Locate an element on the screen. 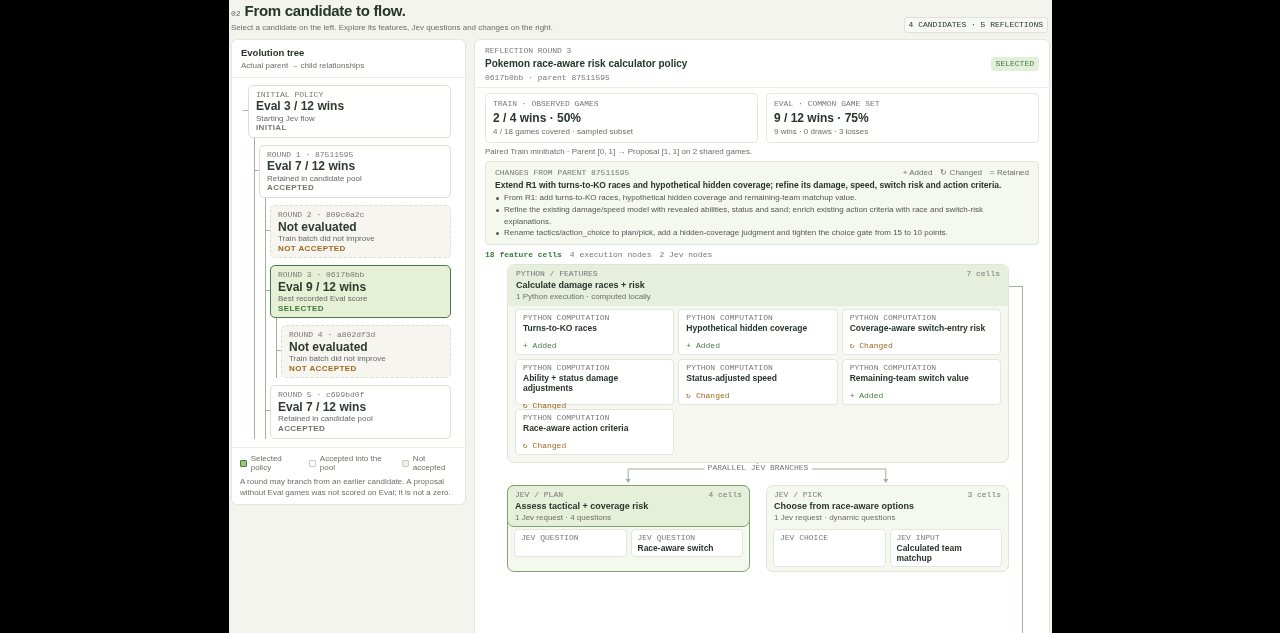 The width and height of the screenshot is (1280, 633). node-label: ROUND 4 · a802df3d is located at coordinates (333, 335).